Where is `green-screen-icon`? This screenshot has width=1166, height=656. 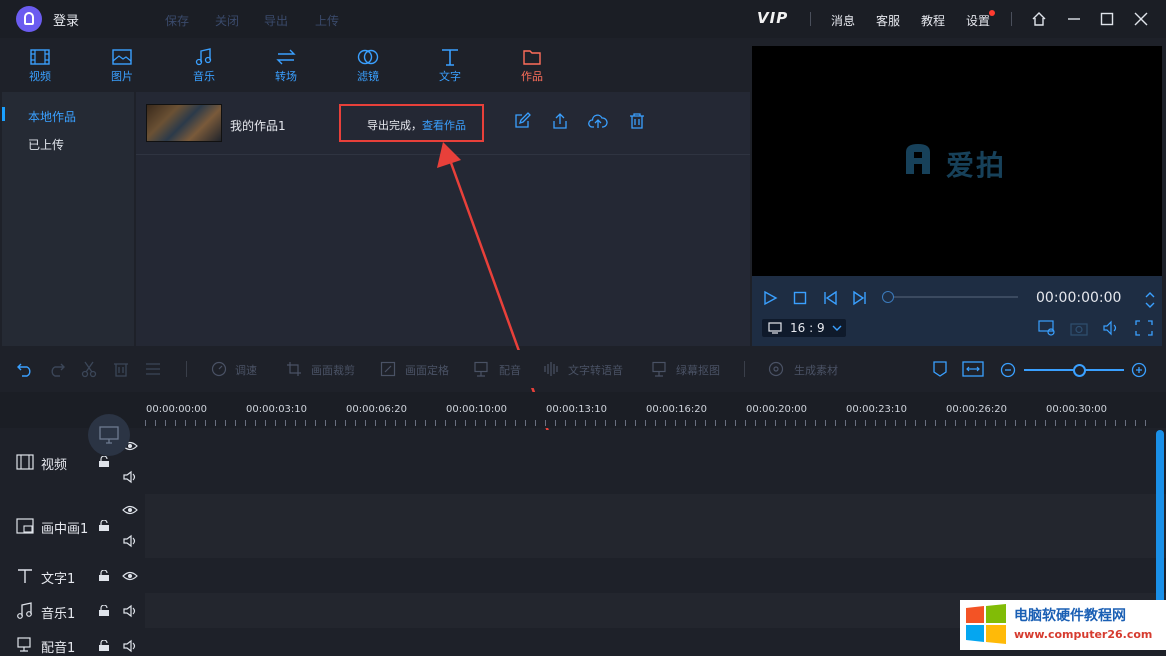
green-screen-icon is located at coordinates (659, 369).